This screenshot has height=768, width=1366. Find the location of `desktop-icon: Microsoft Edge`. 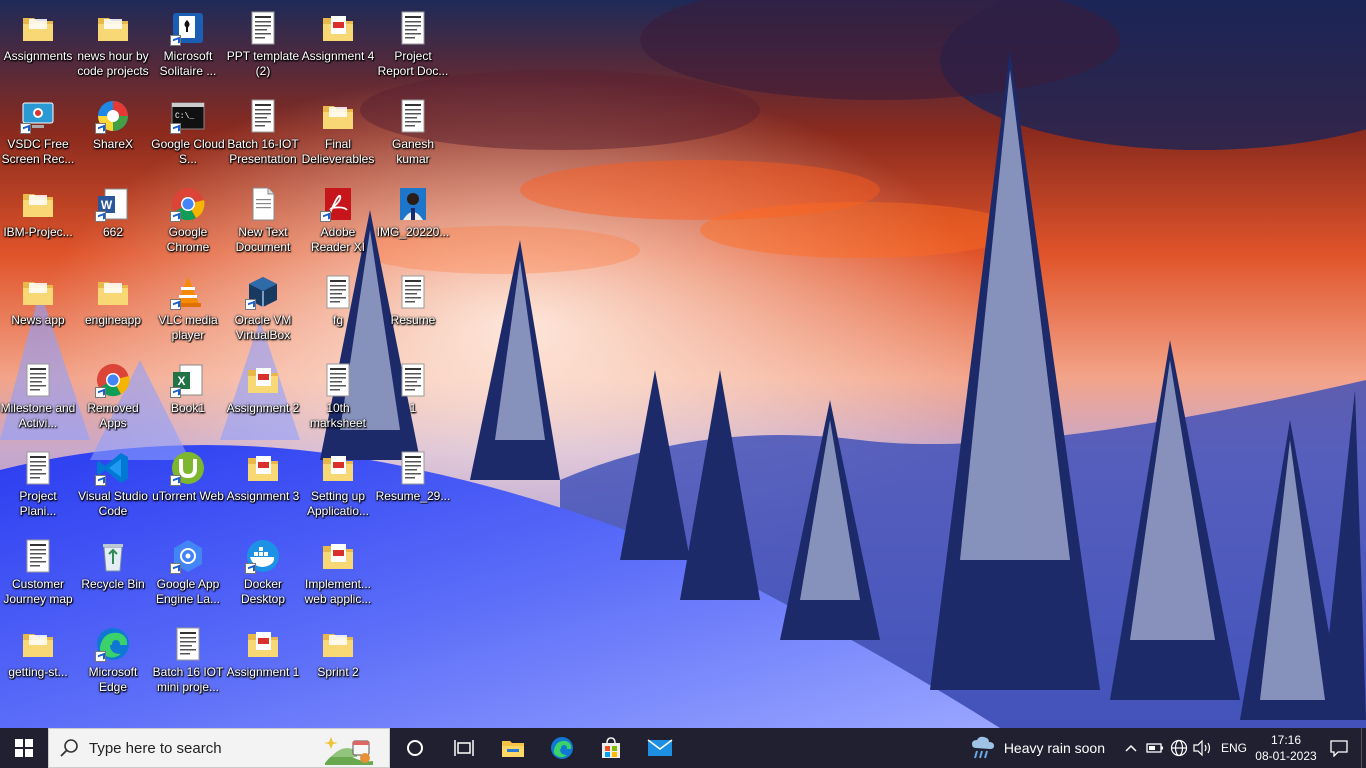

desktop-icon: Microsoft Edge is located at coordinates (113, 663).